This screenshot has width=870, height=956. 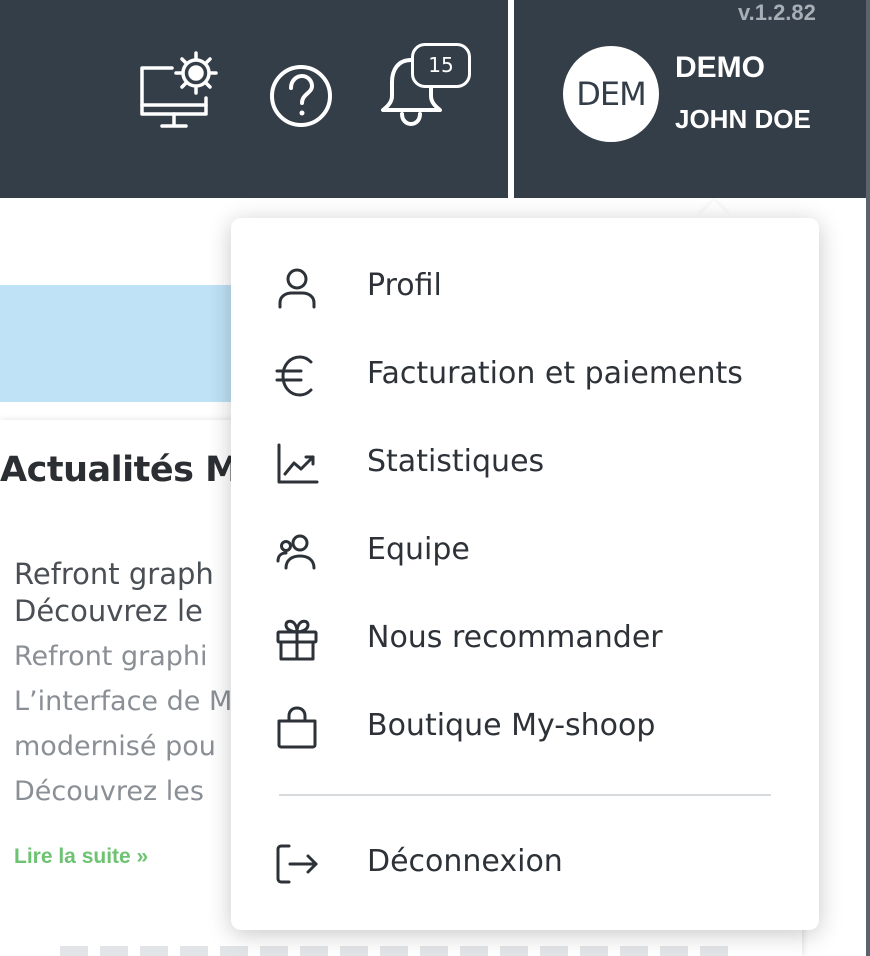 I want to click on menu-item-label: Boutique My-shoop, so click(x=511, y=725).